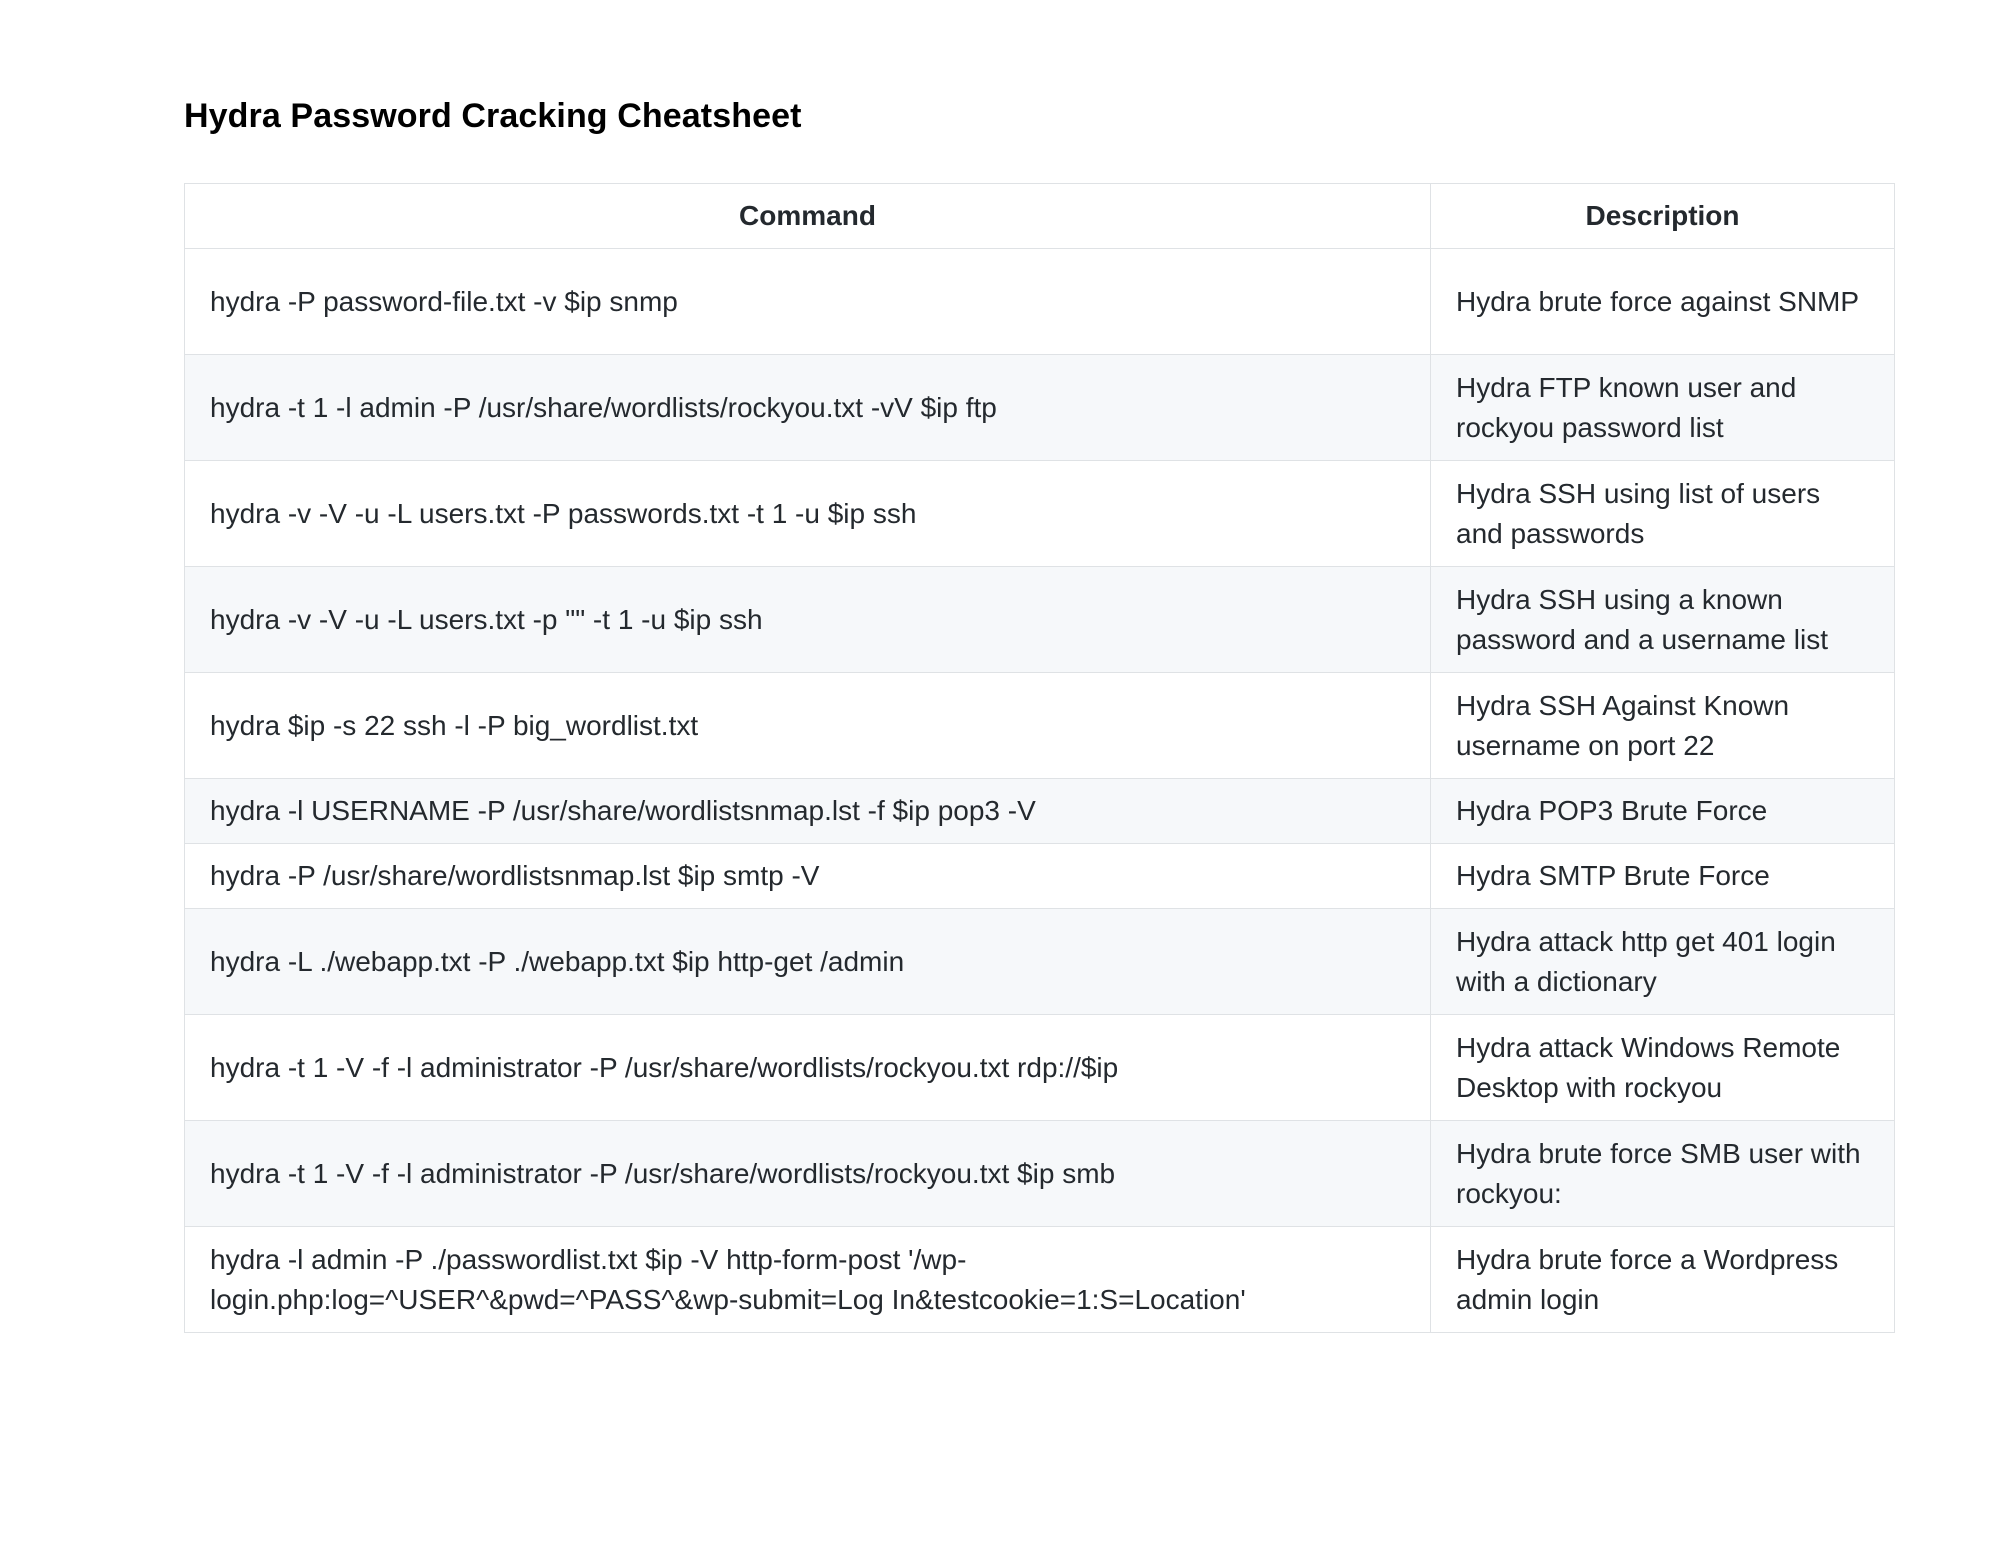  I want to click on description-cell: Hydra brute force SMB user with rockyou:, so click(1662, 1173).